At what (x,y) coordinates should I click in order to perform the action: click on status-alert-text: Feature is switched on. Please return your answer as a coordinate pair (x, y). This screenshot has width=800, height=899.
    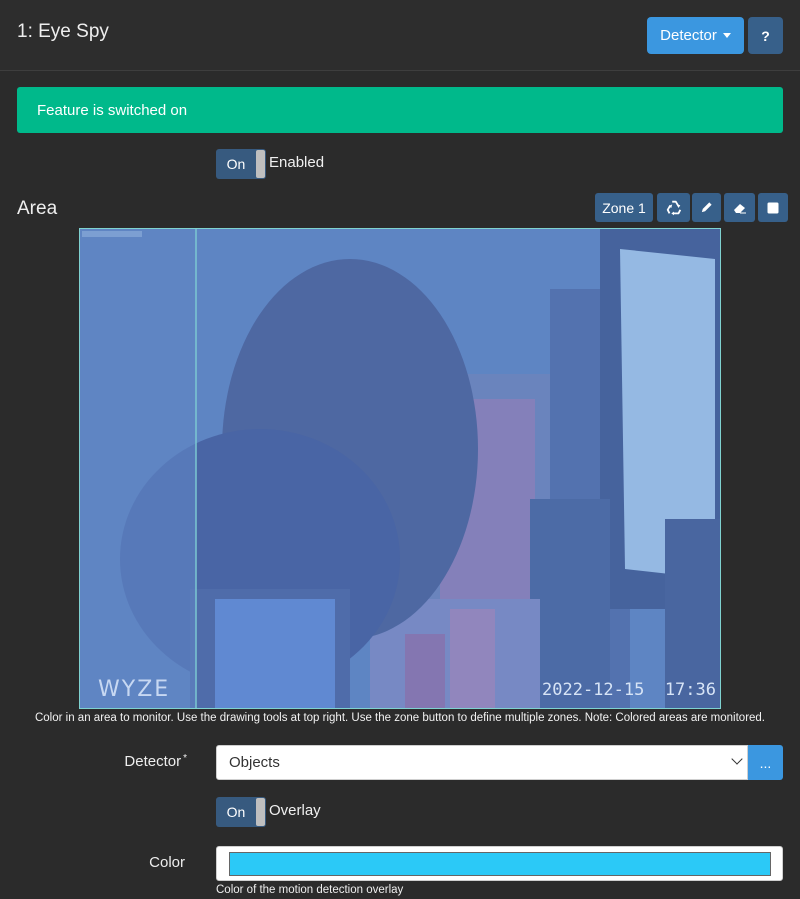
    Looking at the image, I should click on (112, 110).